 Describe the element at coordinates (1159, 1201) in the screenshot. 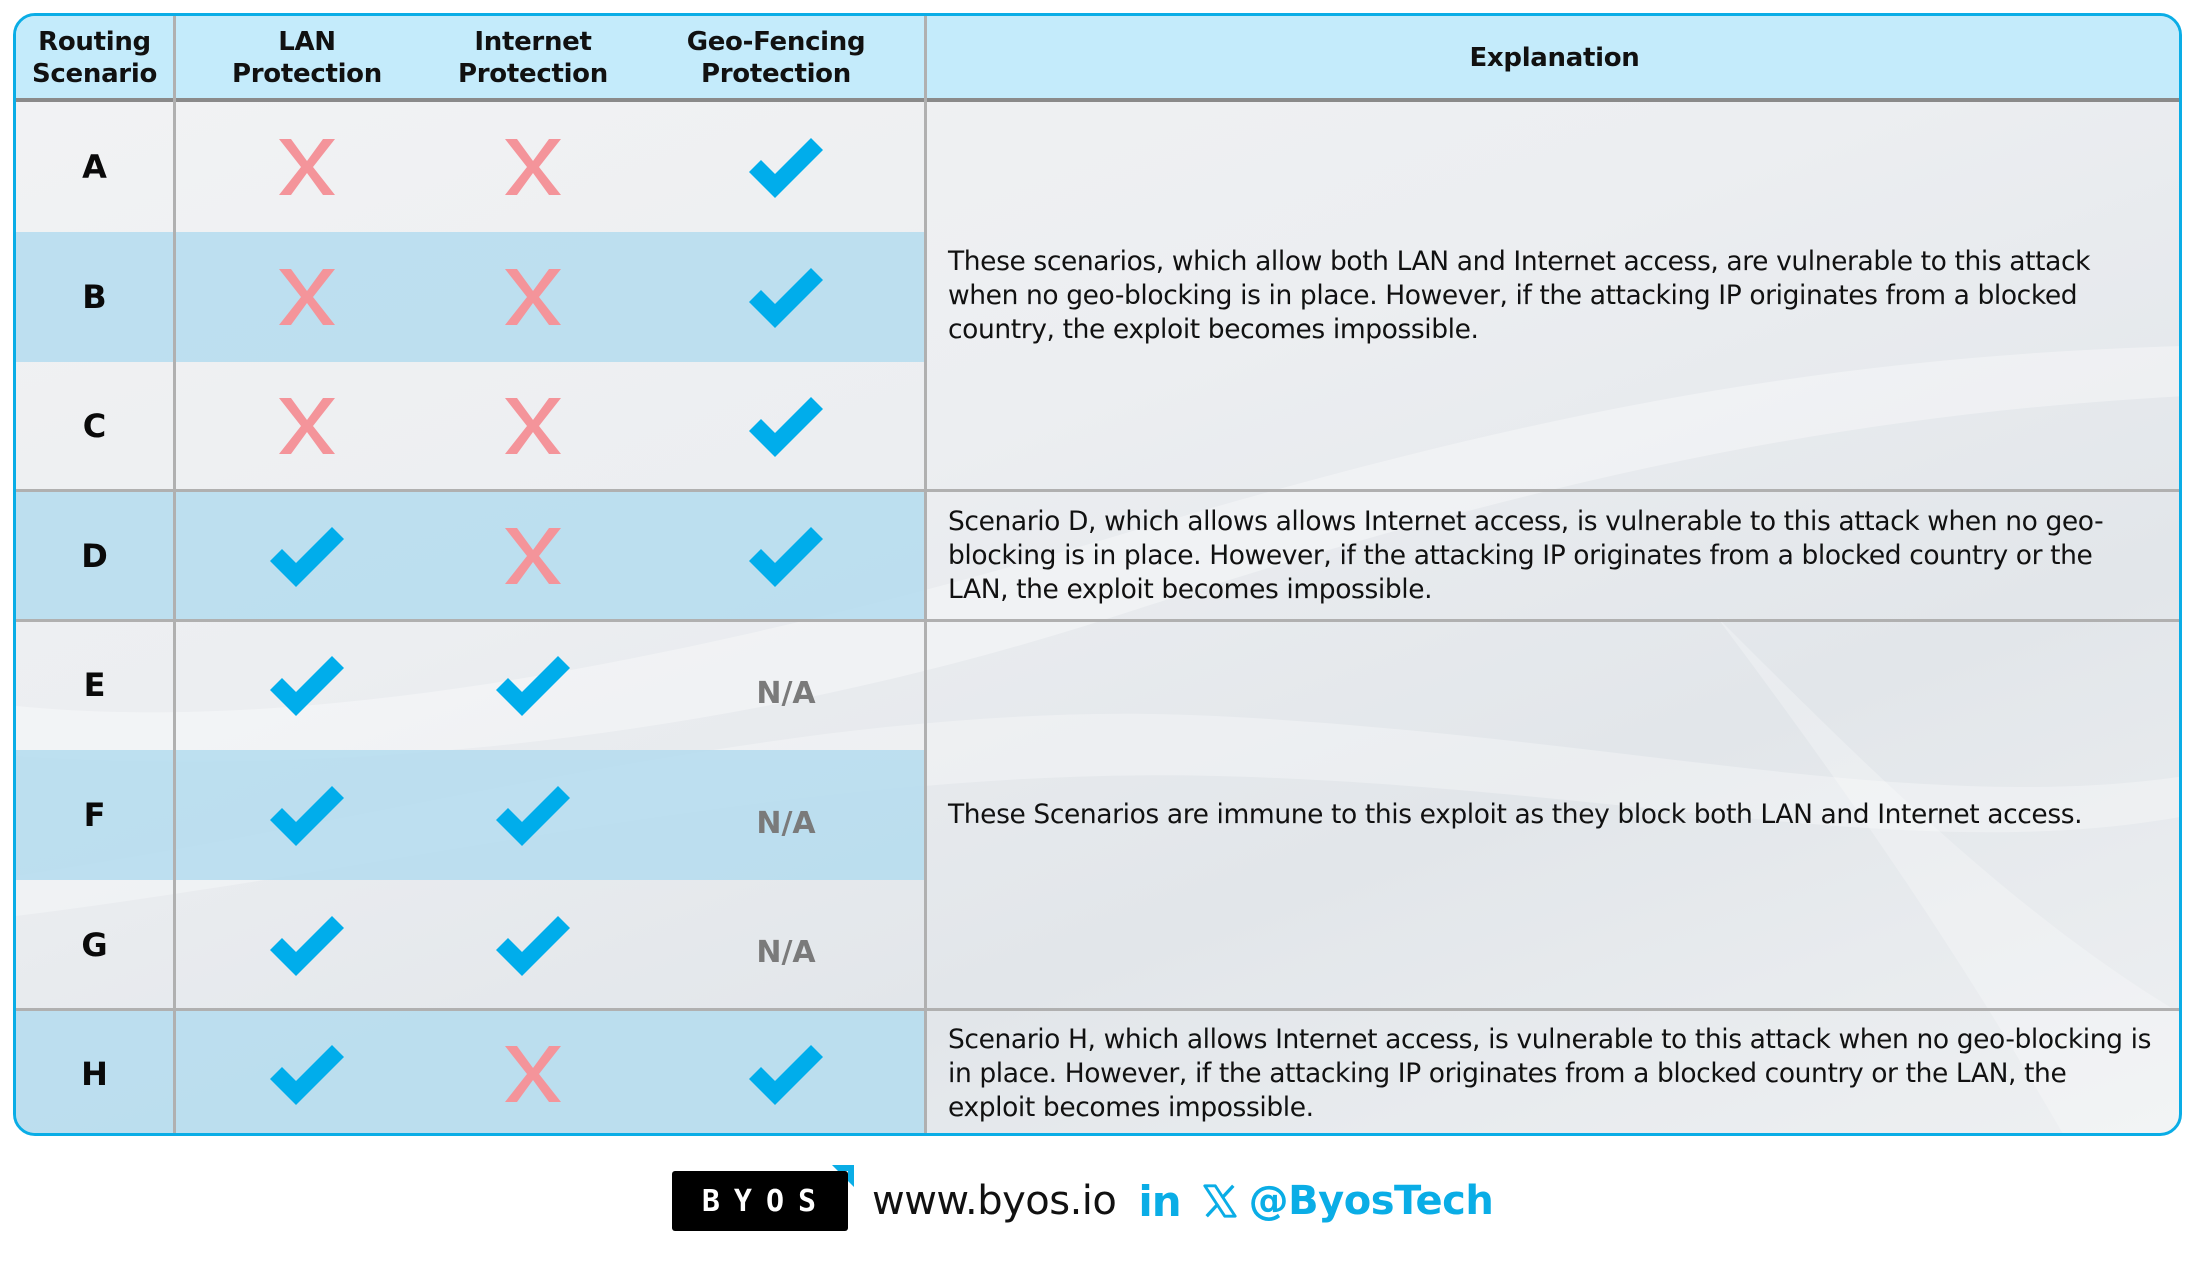

I see `linkedin-icon: in` at that location.